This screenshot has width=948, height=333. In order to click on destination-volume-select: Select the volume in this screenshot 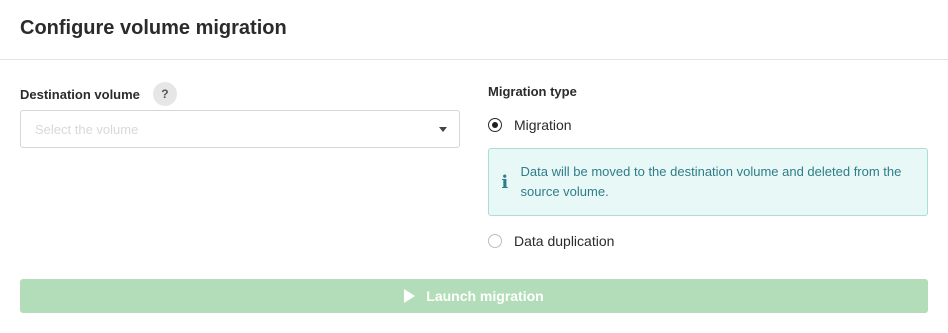, I will do `click(240, 129)`.